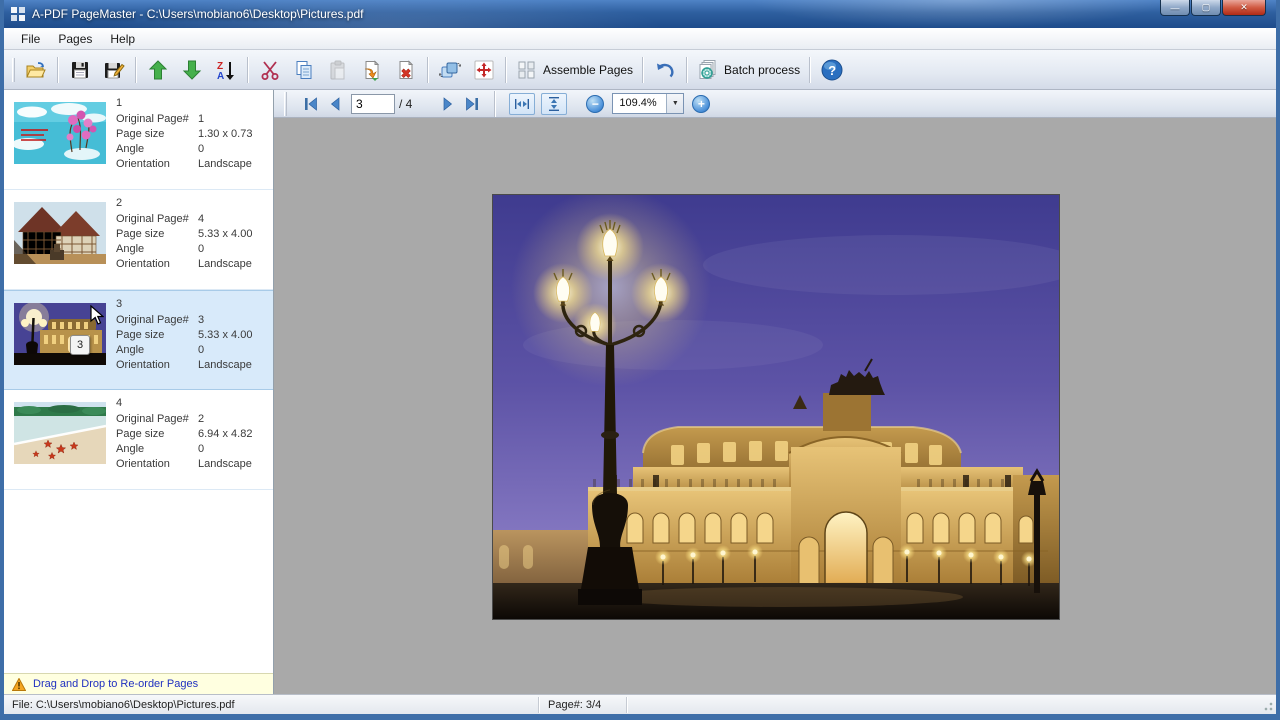 The height and width of the screenshot is (720, 1280). I want to click on fit-height-icon, so click(554, 103).